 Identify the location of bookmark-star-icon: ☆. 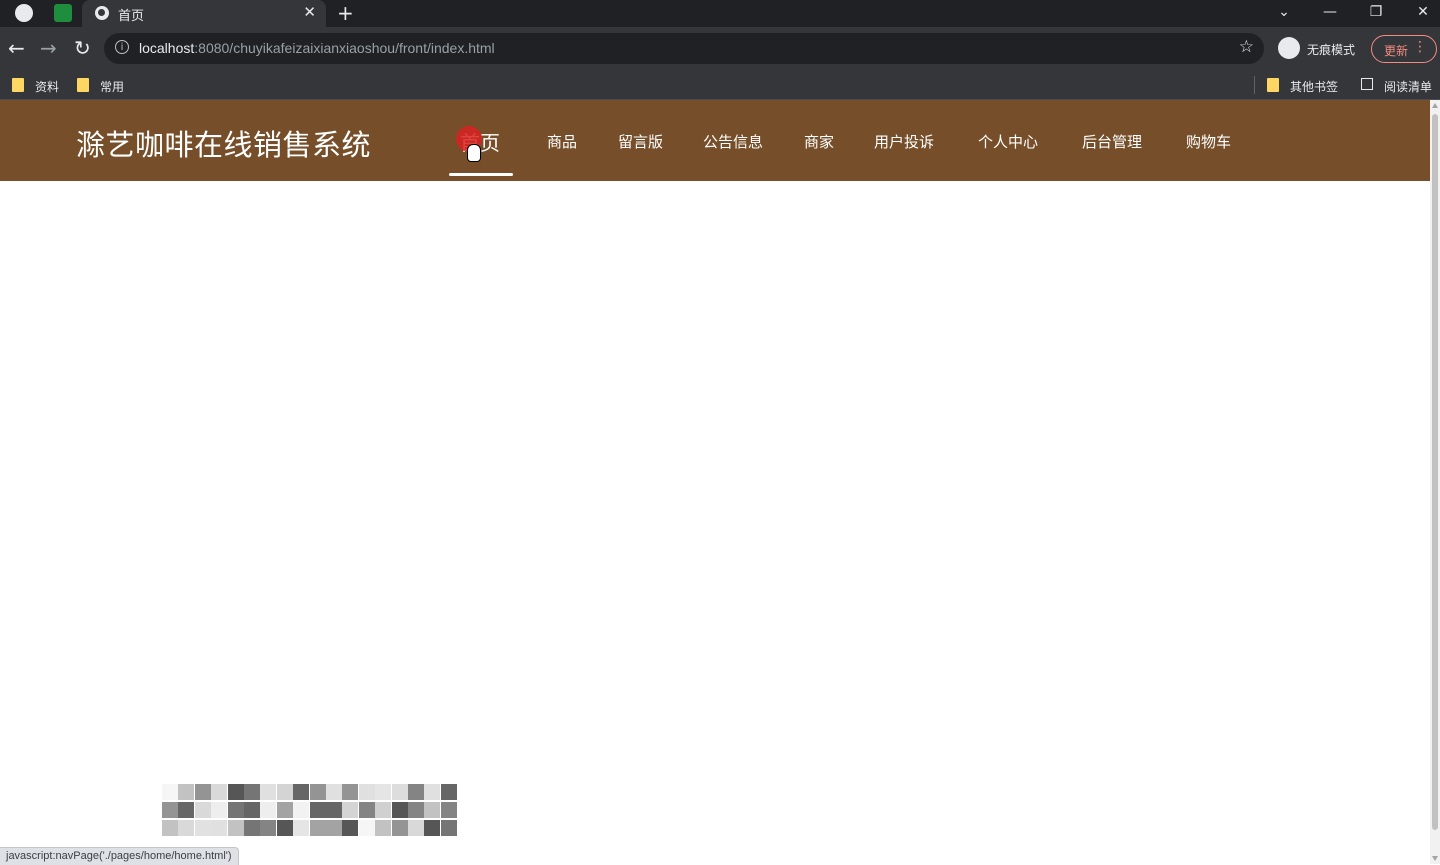
(1246, 47).